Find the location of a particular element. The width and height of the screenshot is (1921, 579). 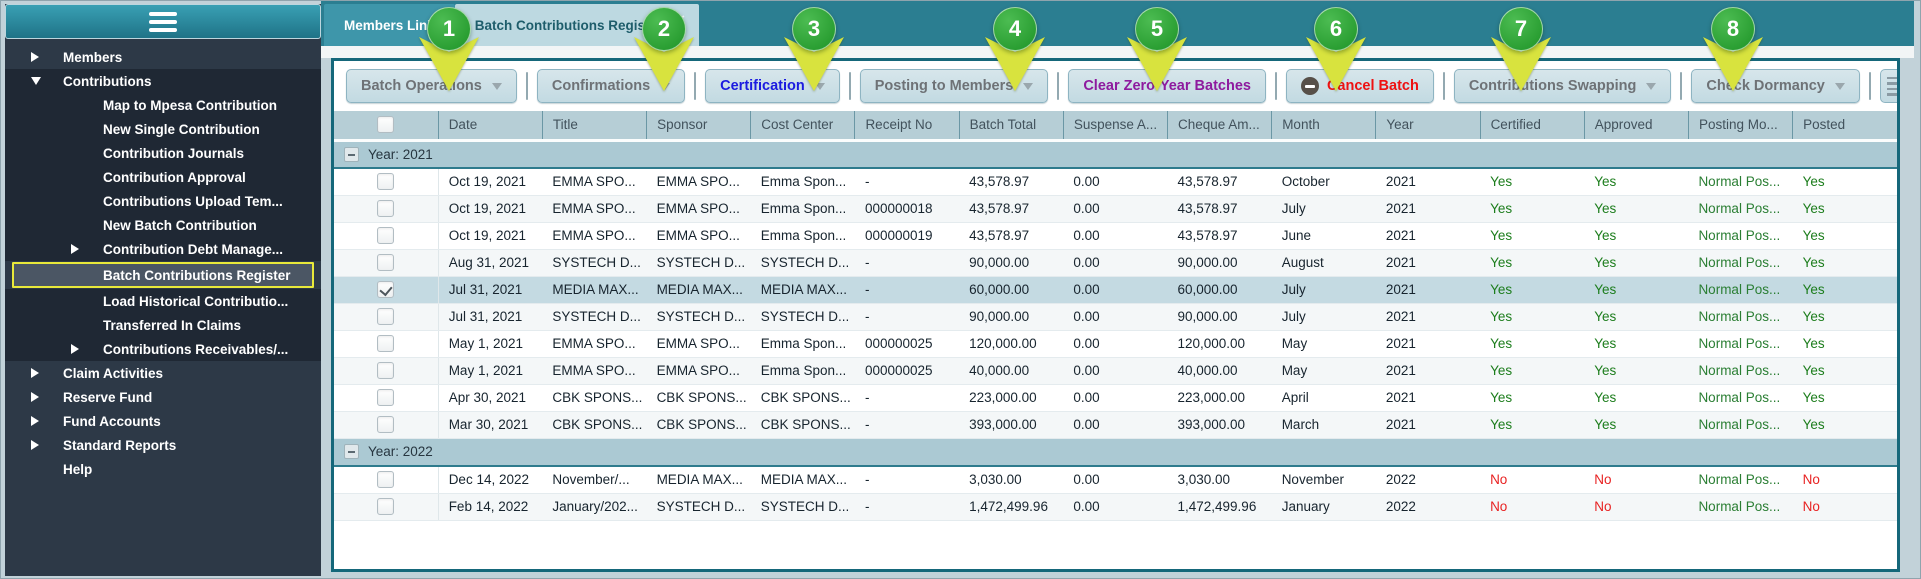

button-label: Clear Zero-Year Batches is located at coordinates (1167, 86).